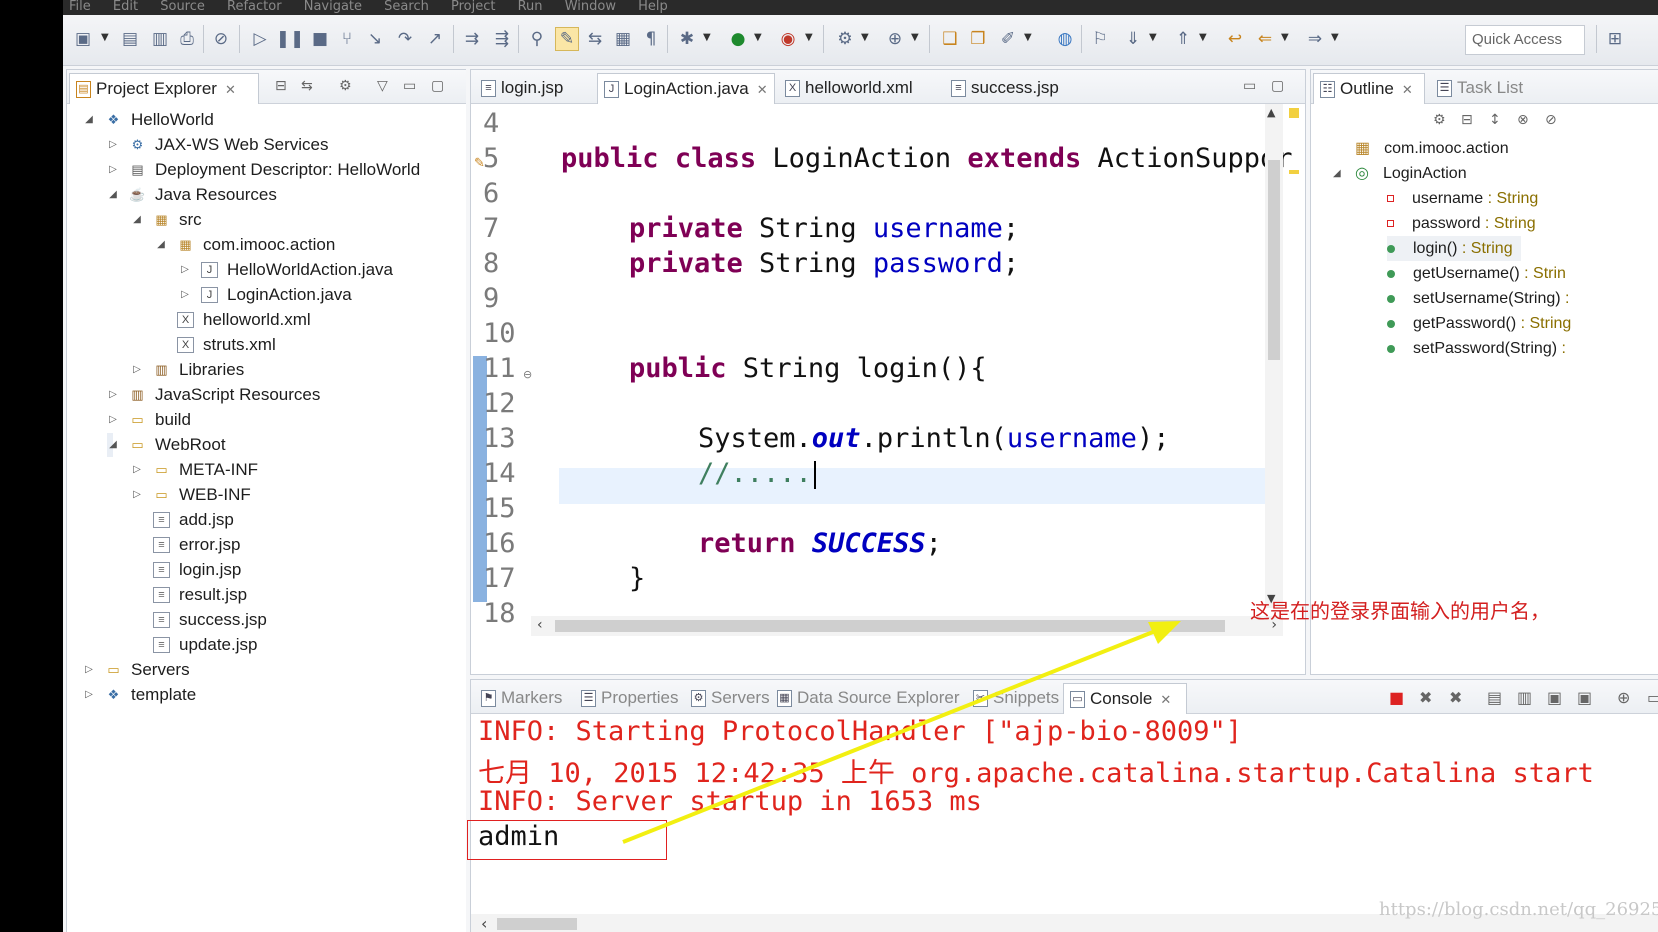 This screenshot has width=1658, height=932. What do you see at coordinates (1523, 120) in the screenshot?
I see `hide-static-icon: ⊗` at bounding box center [1523, 120].